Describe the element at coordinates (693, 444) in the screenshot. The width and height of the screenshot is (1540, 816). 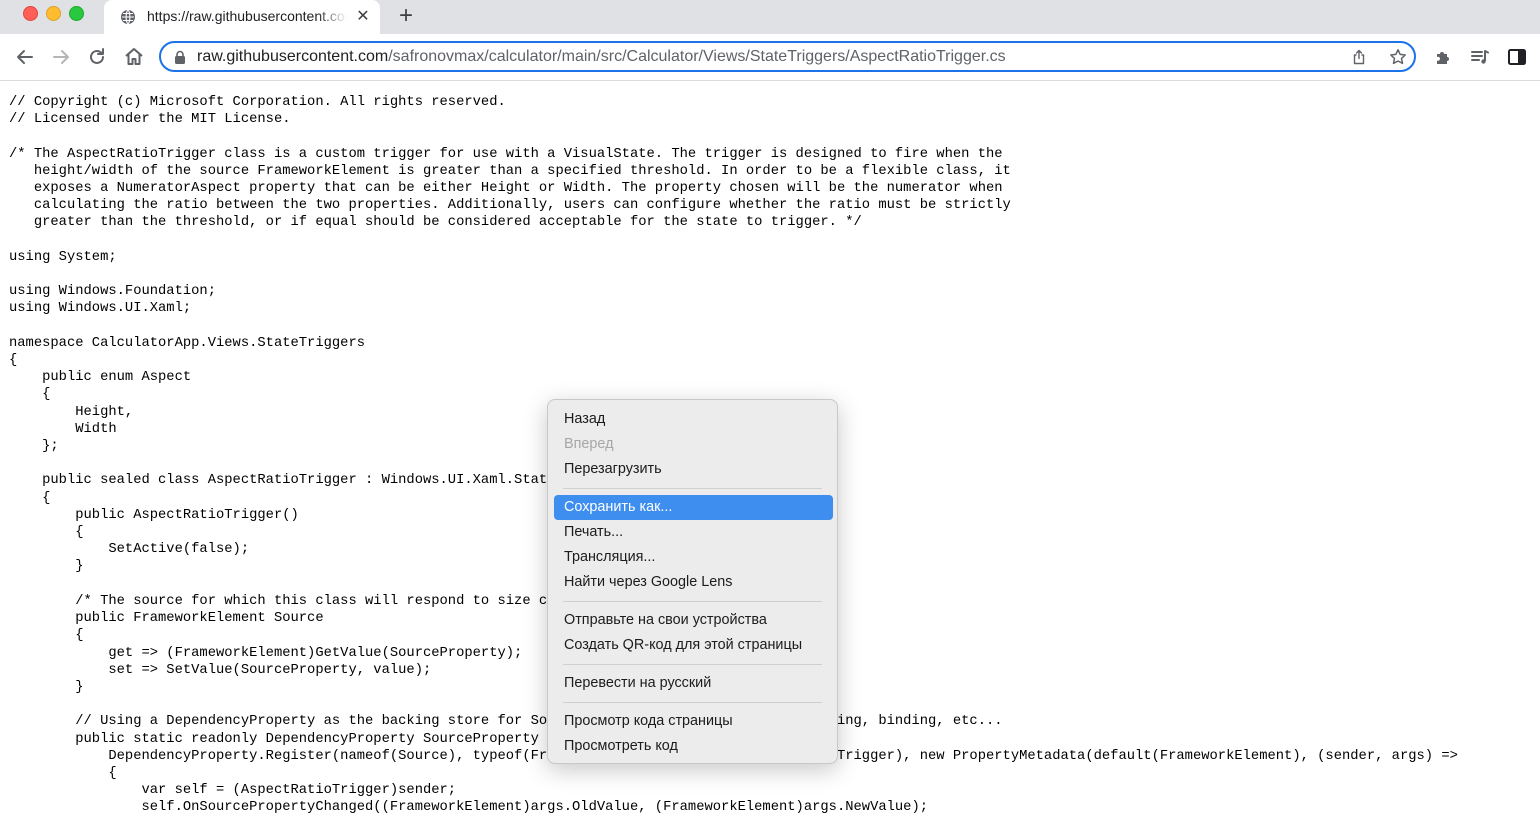
I see `menu-item-forward: Вперед` at that location.